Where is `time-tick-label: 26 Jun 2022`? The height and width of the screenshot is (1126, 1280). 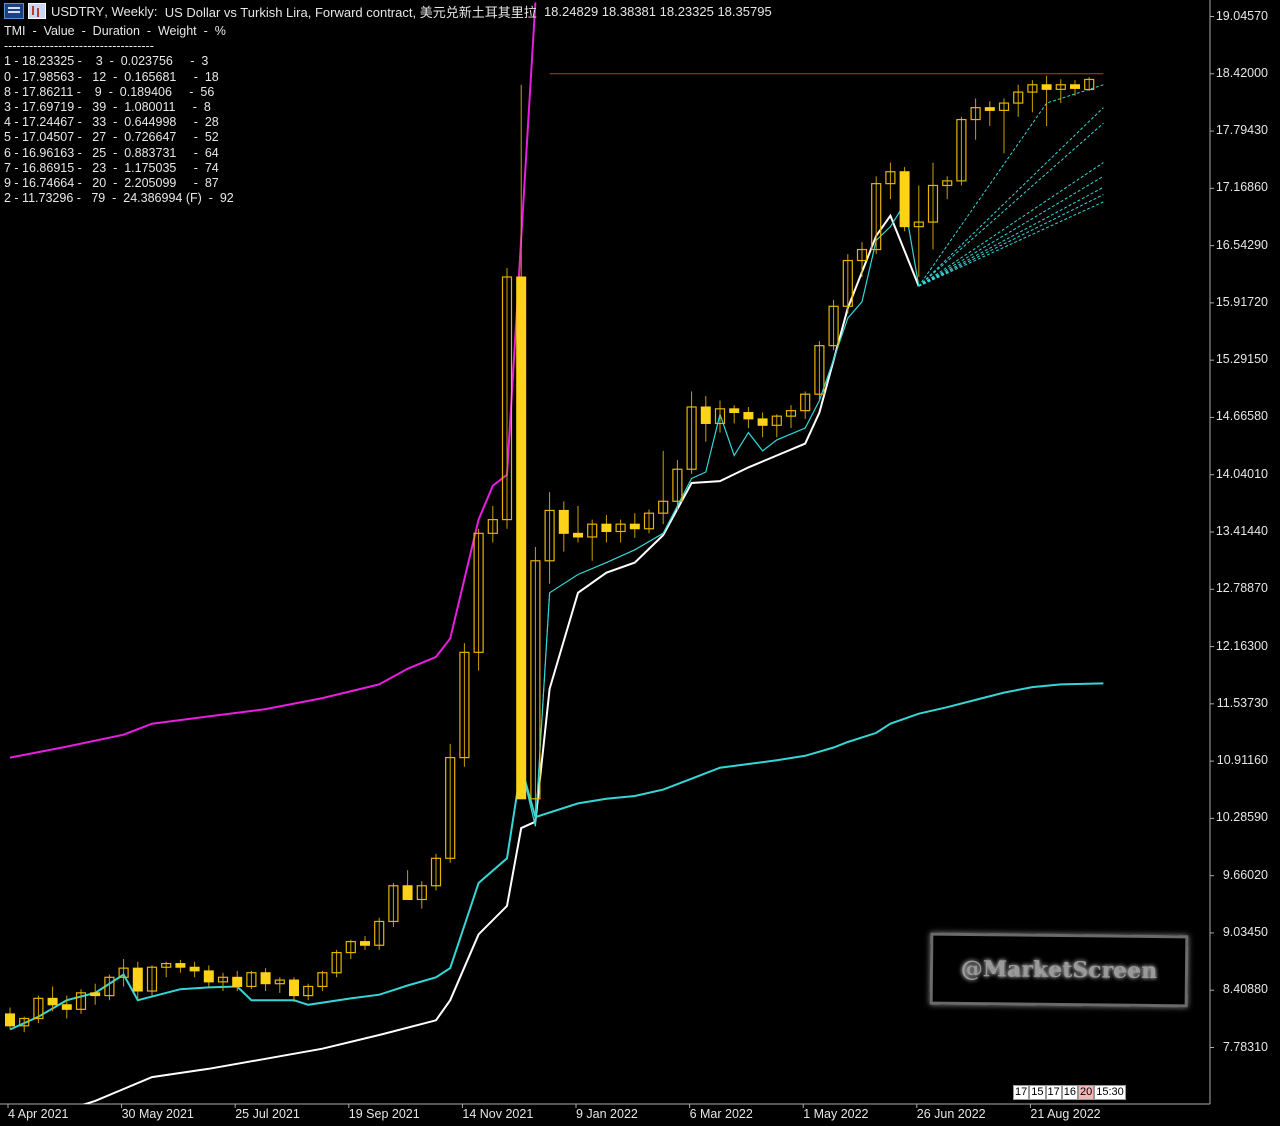 time-tick-label: 26 Jun 2022 is located at coordinates (951, 1114).